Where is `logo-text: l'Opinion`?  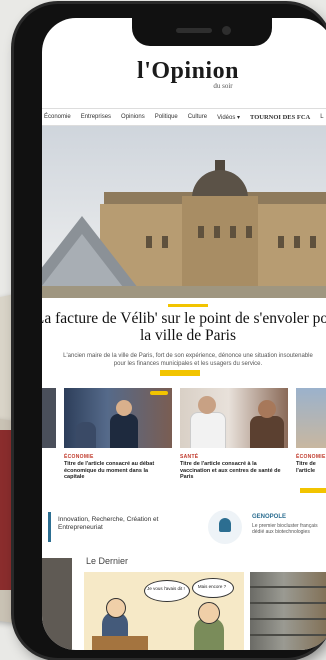
logo-text: l'Opinion is located at coordinates (188, 71).